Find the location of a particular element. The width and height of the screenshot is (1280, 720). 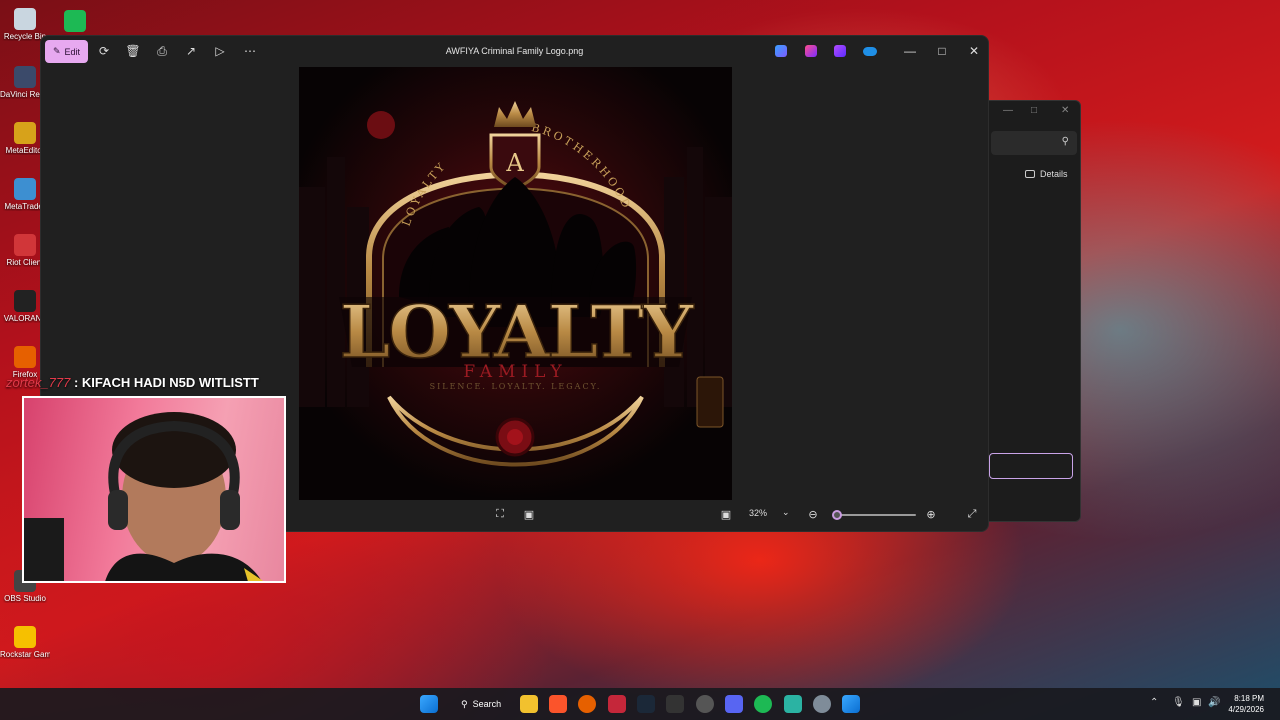

zoom-slider is located at coordinates (874, 515).